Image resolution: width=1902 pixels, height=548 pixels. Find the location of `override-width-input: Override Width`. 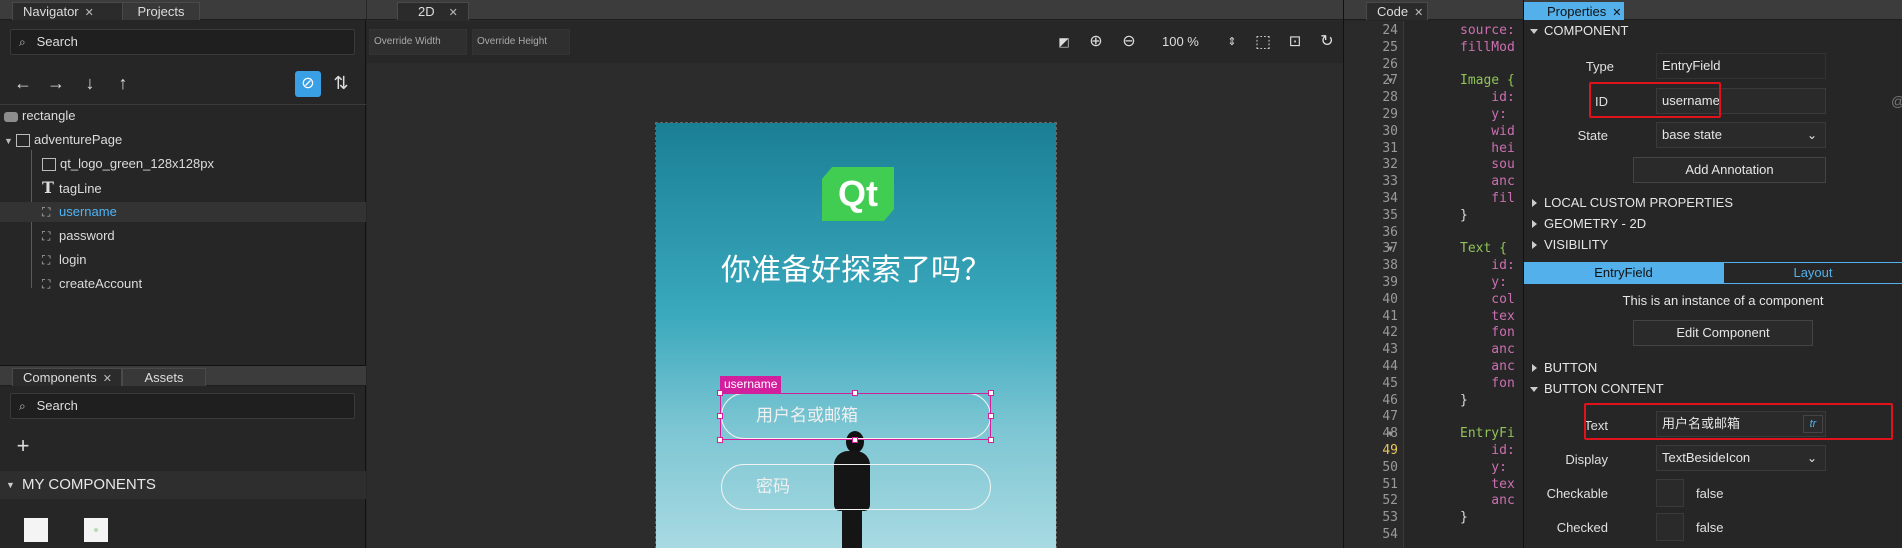

override-width-input: Override Width is located at coordinates (418, 42).